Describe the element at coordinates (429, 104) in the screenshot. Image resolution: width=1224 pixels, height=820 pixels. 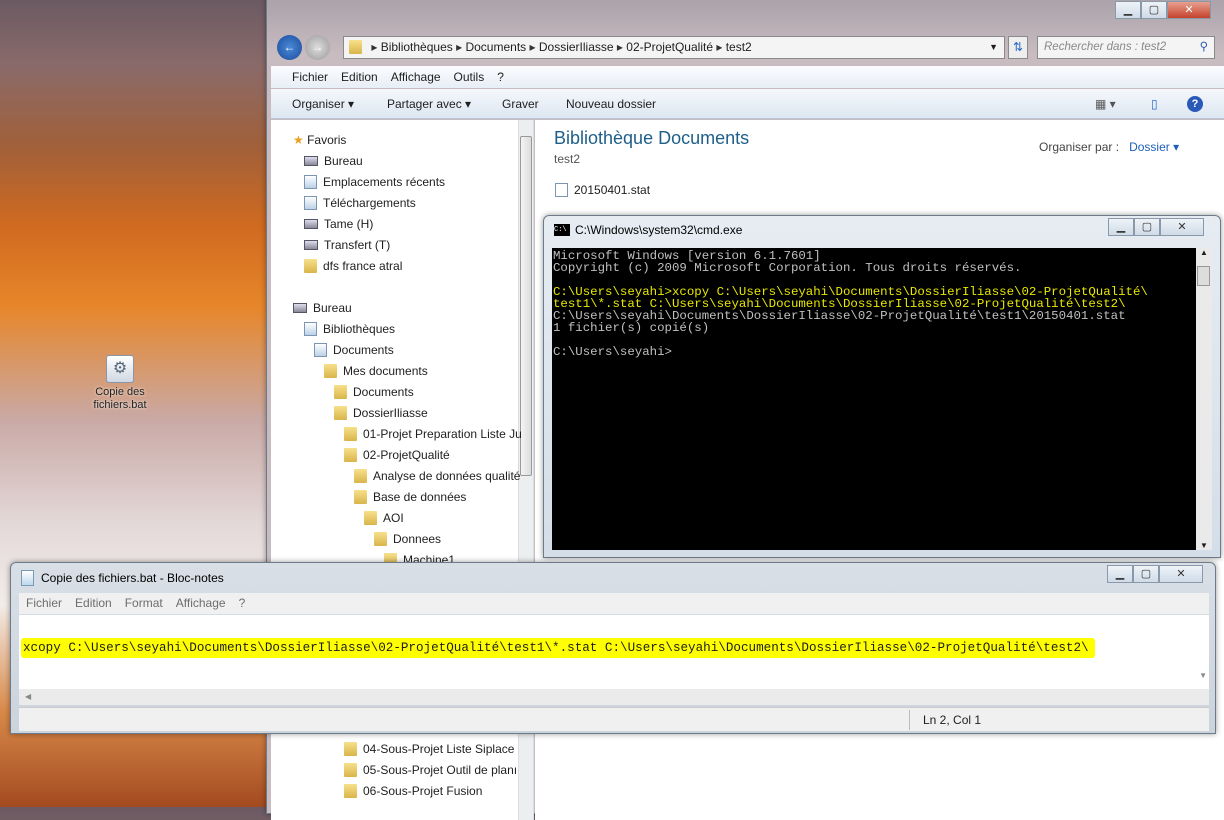
I see `share-button: Partager avec ▾` at that location.